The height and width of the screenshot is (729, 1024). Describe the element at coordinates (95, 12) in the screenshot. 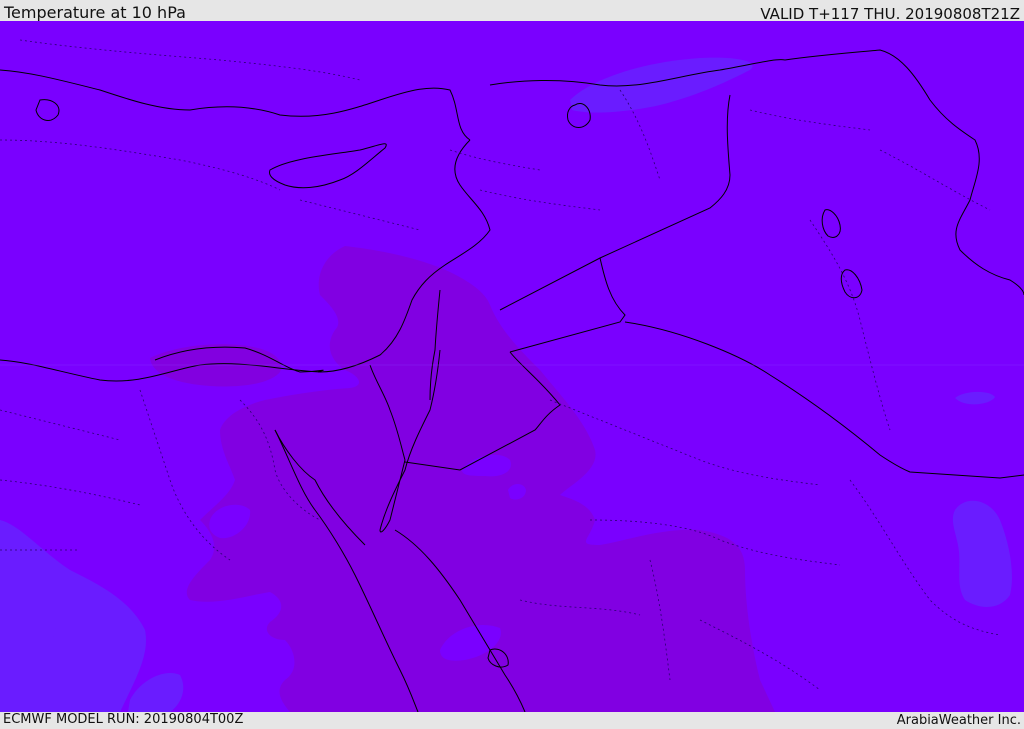

I see `map-title: Temperature at 10 hPa` at that location.